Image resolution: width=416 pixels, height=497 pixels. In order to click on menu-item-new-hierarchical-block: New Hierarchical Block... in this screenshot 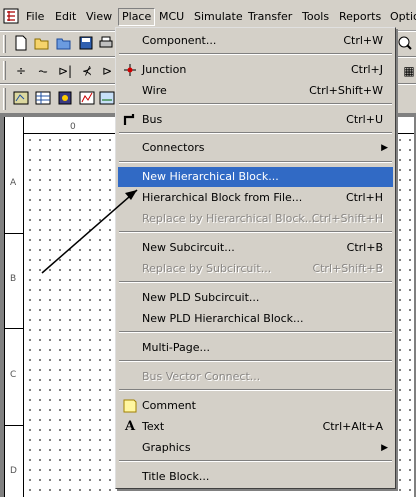, I will do `click(255, 177)`.